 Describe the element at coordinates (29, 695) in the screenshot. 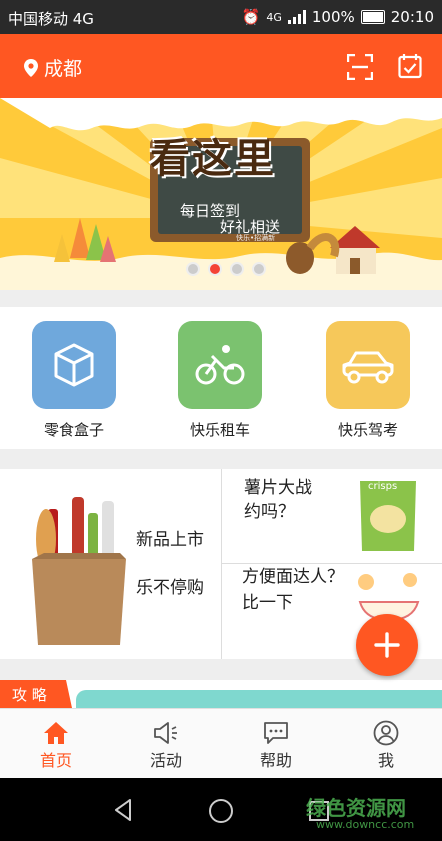

I see `strategy-label: 攻 略` at that location.